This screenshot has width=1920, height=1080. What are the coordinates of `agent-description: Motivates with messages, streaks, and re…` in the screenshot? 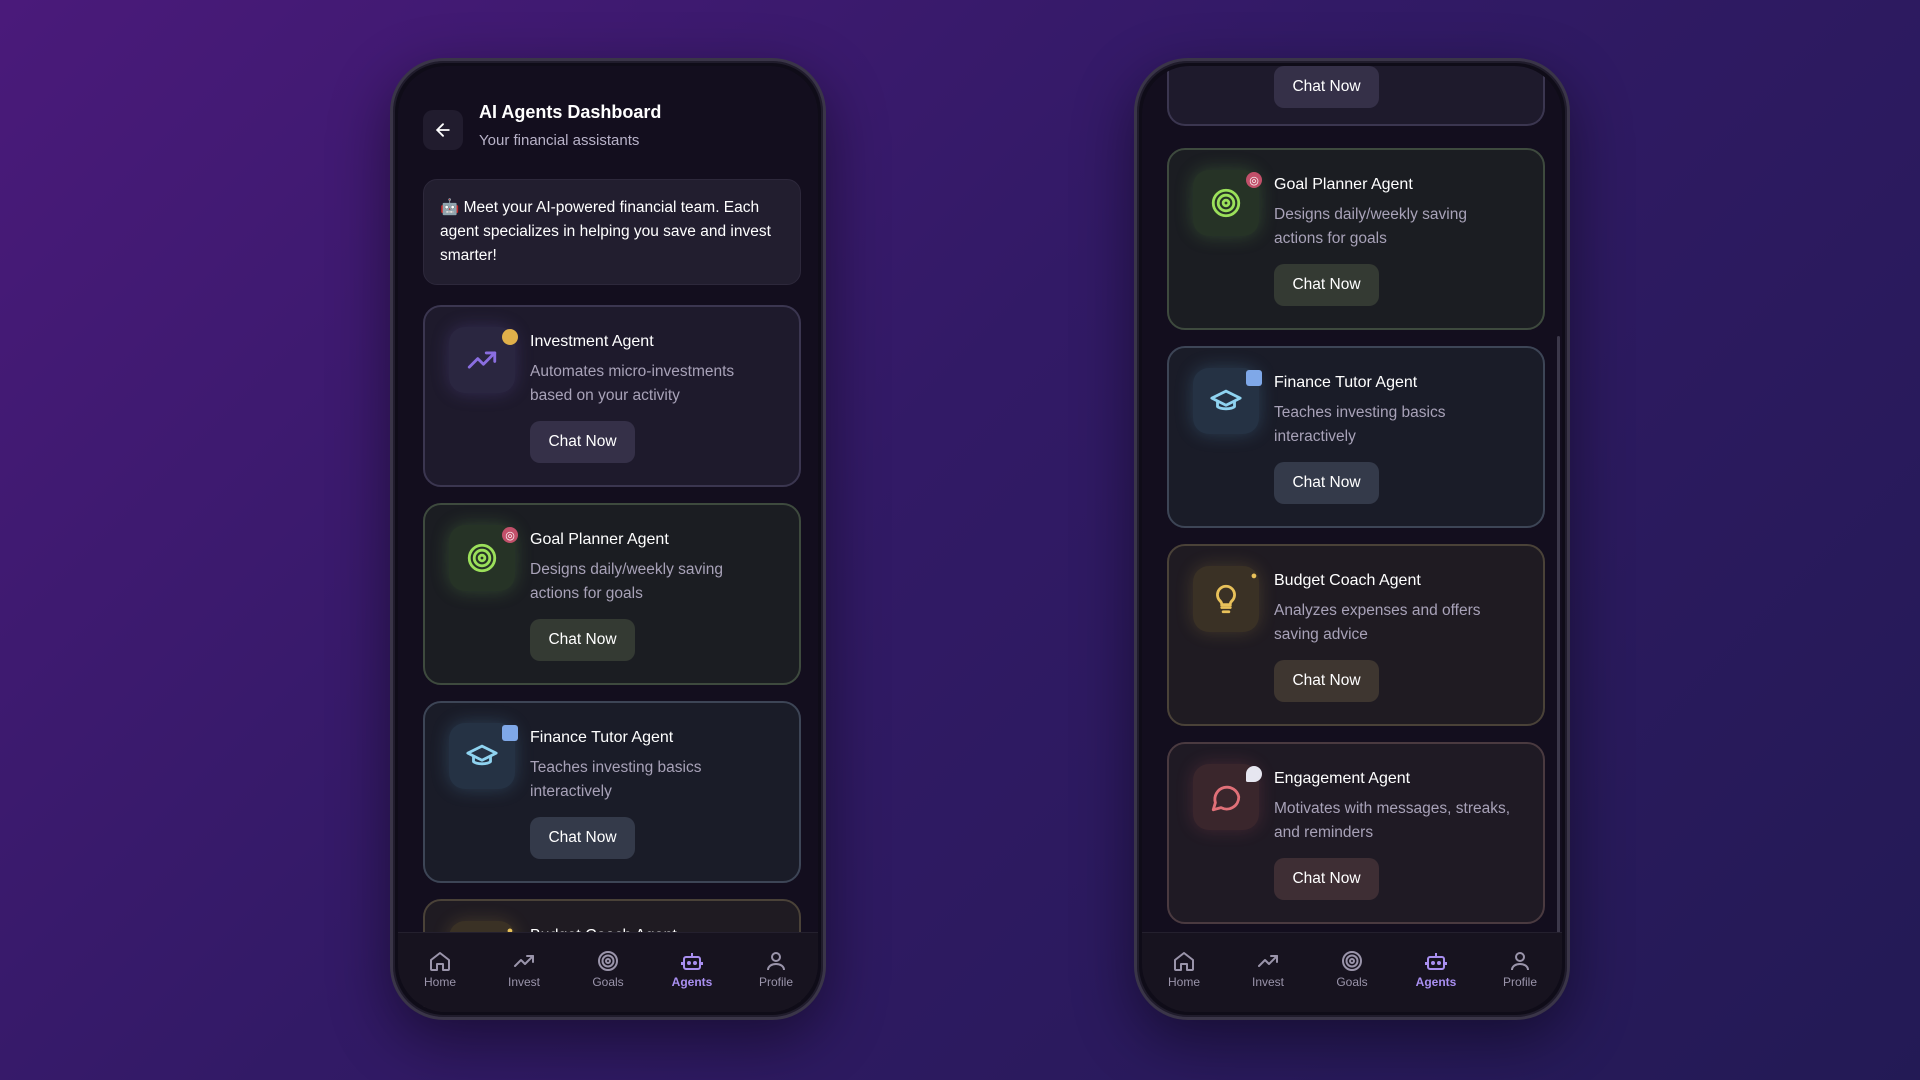 It's located at (1392, 820).